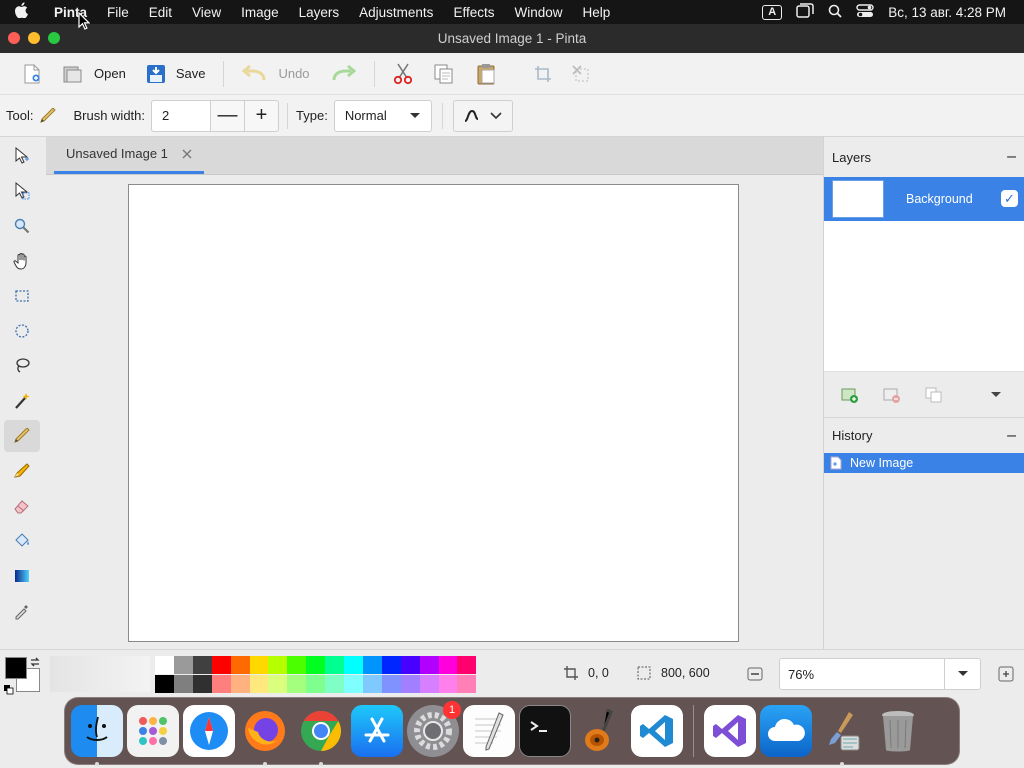 This screenshot has height=768, width=1024. Describe the element at coordinates (94, 74) in the screenshot. I see `open-button: Open` at that location.